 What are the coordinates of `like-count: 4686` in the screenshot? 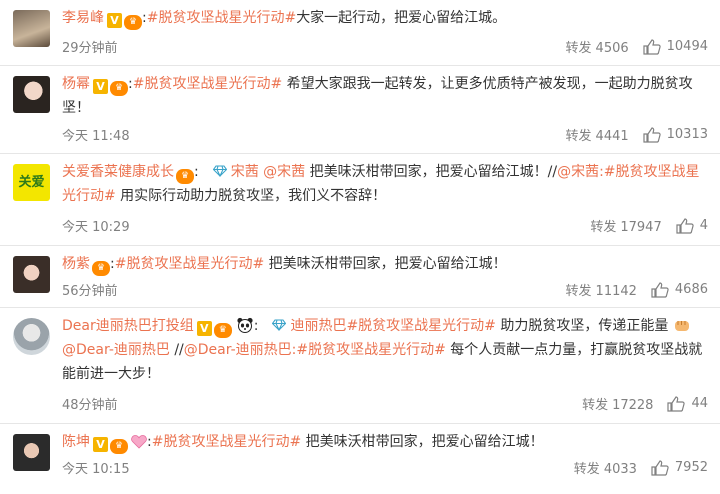 It's located at (691, 289).